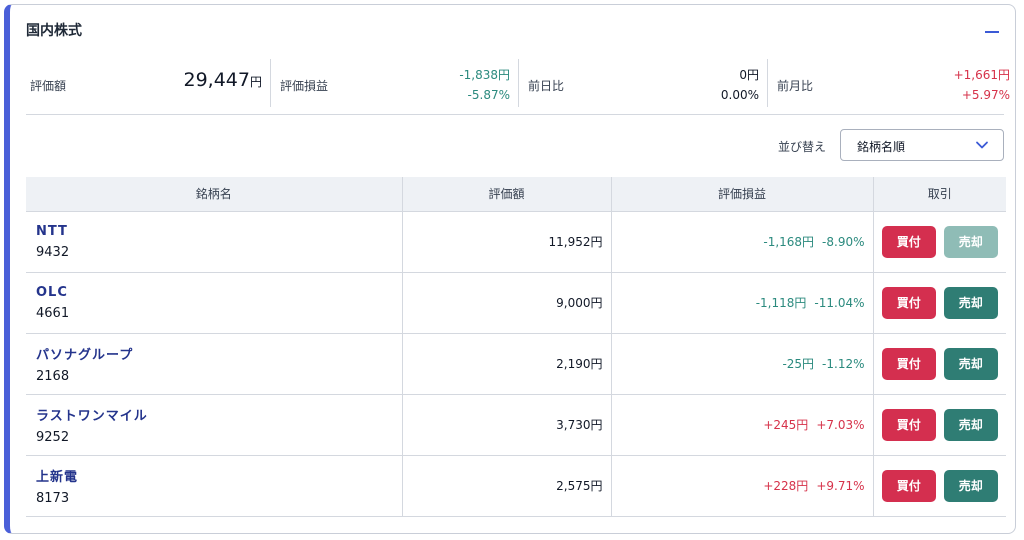 The width and height of the screenshot is (1024, 540). I want to click on stock-name-cell: ラストワンマイル 9252, so click(214, 424).